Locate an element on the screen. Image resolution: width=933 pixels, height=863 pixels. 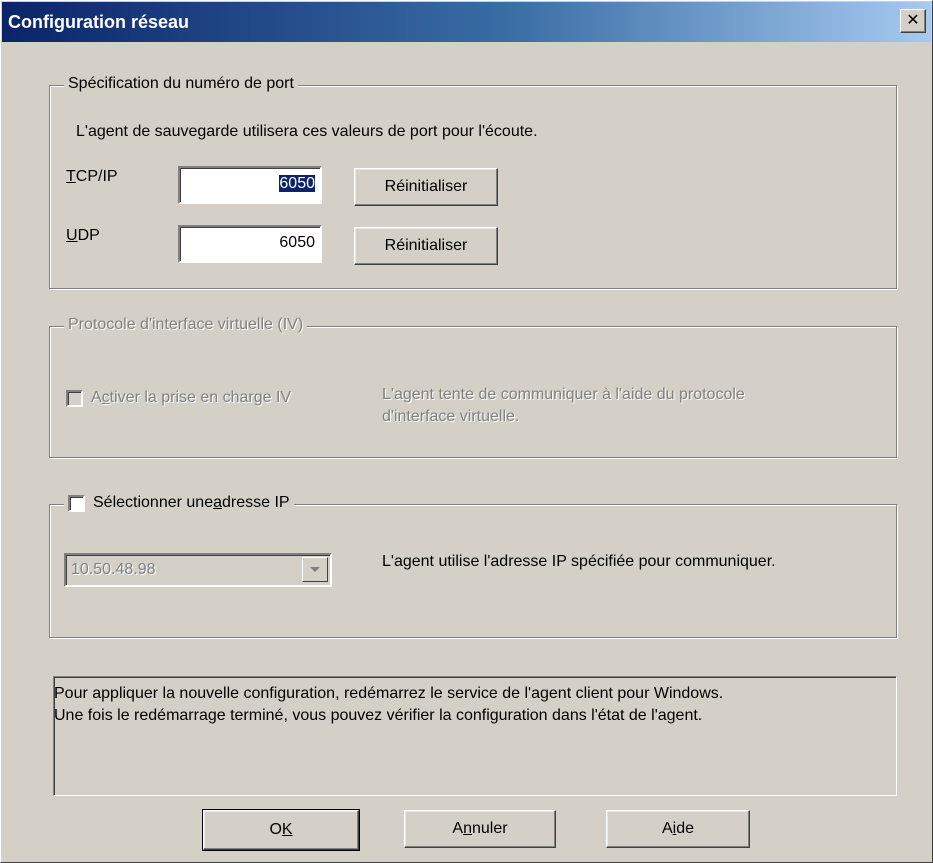
close-icon: ✕ is located at coordinates (913, 20).